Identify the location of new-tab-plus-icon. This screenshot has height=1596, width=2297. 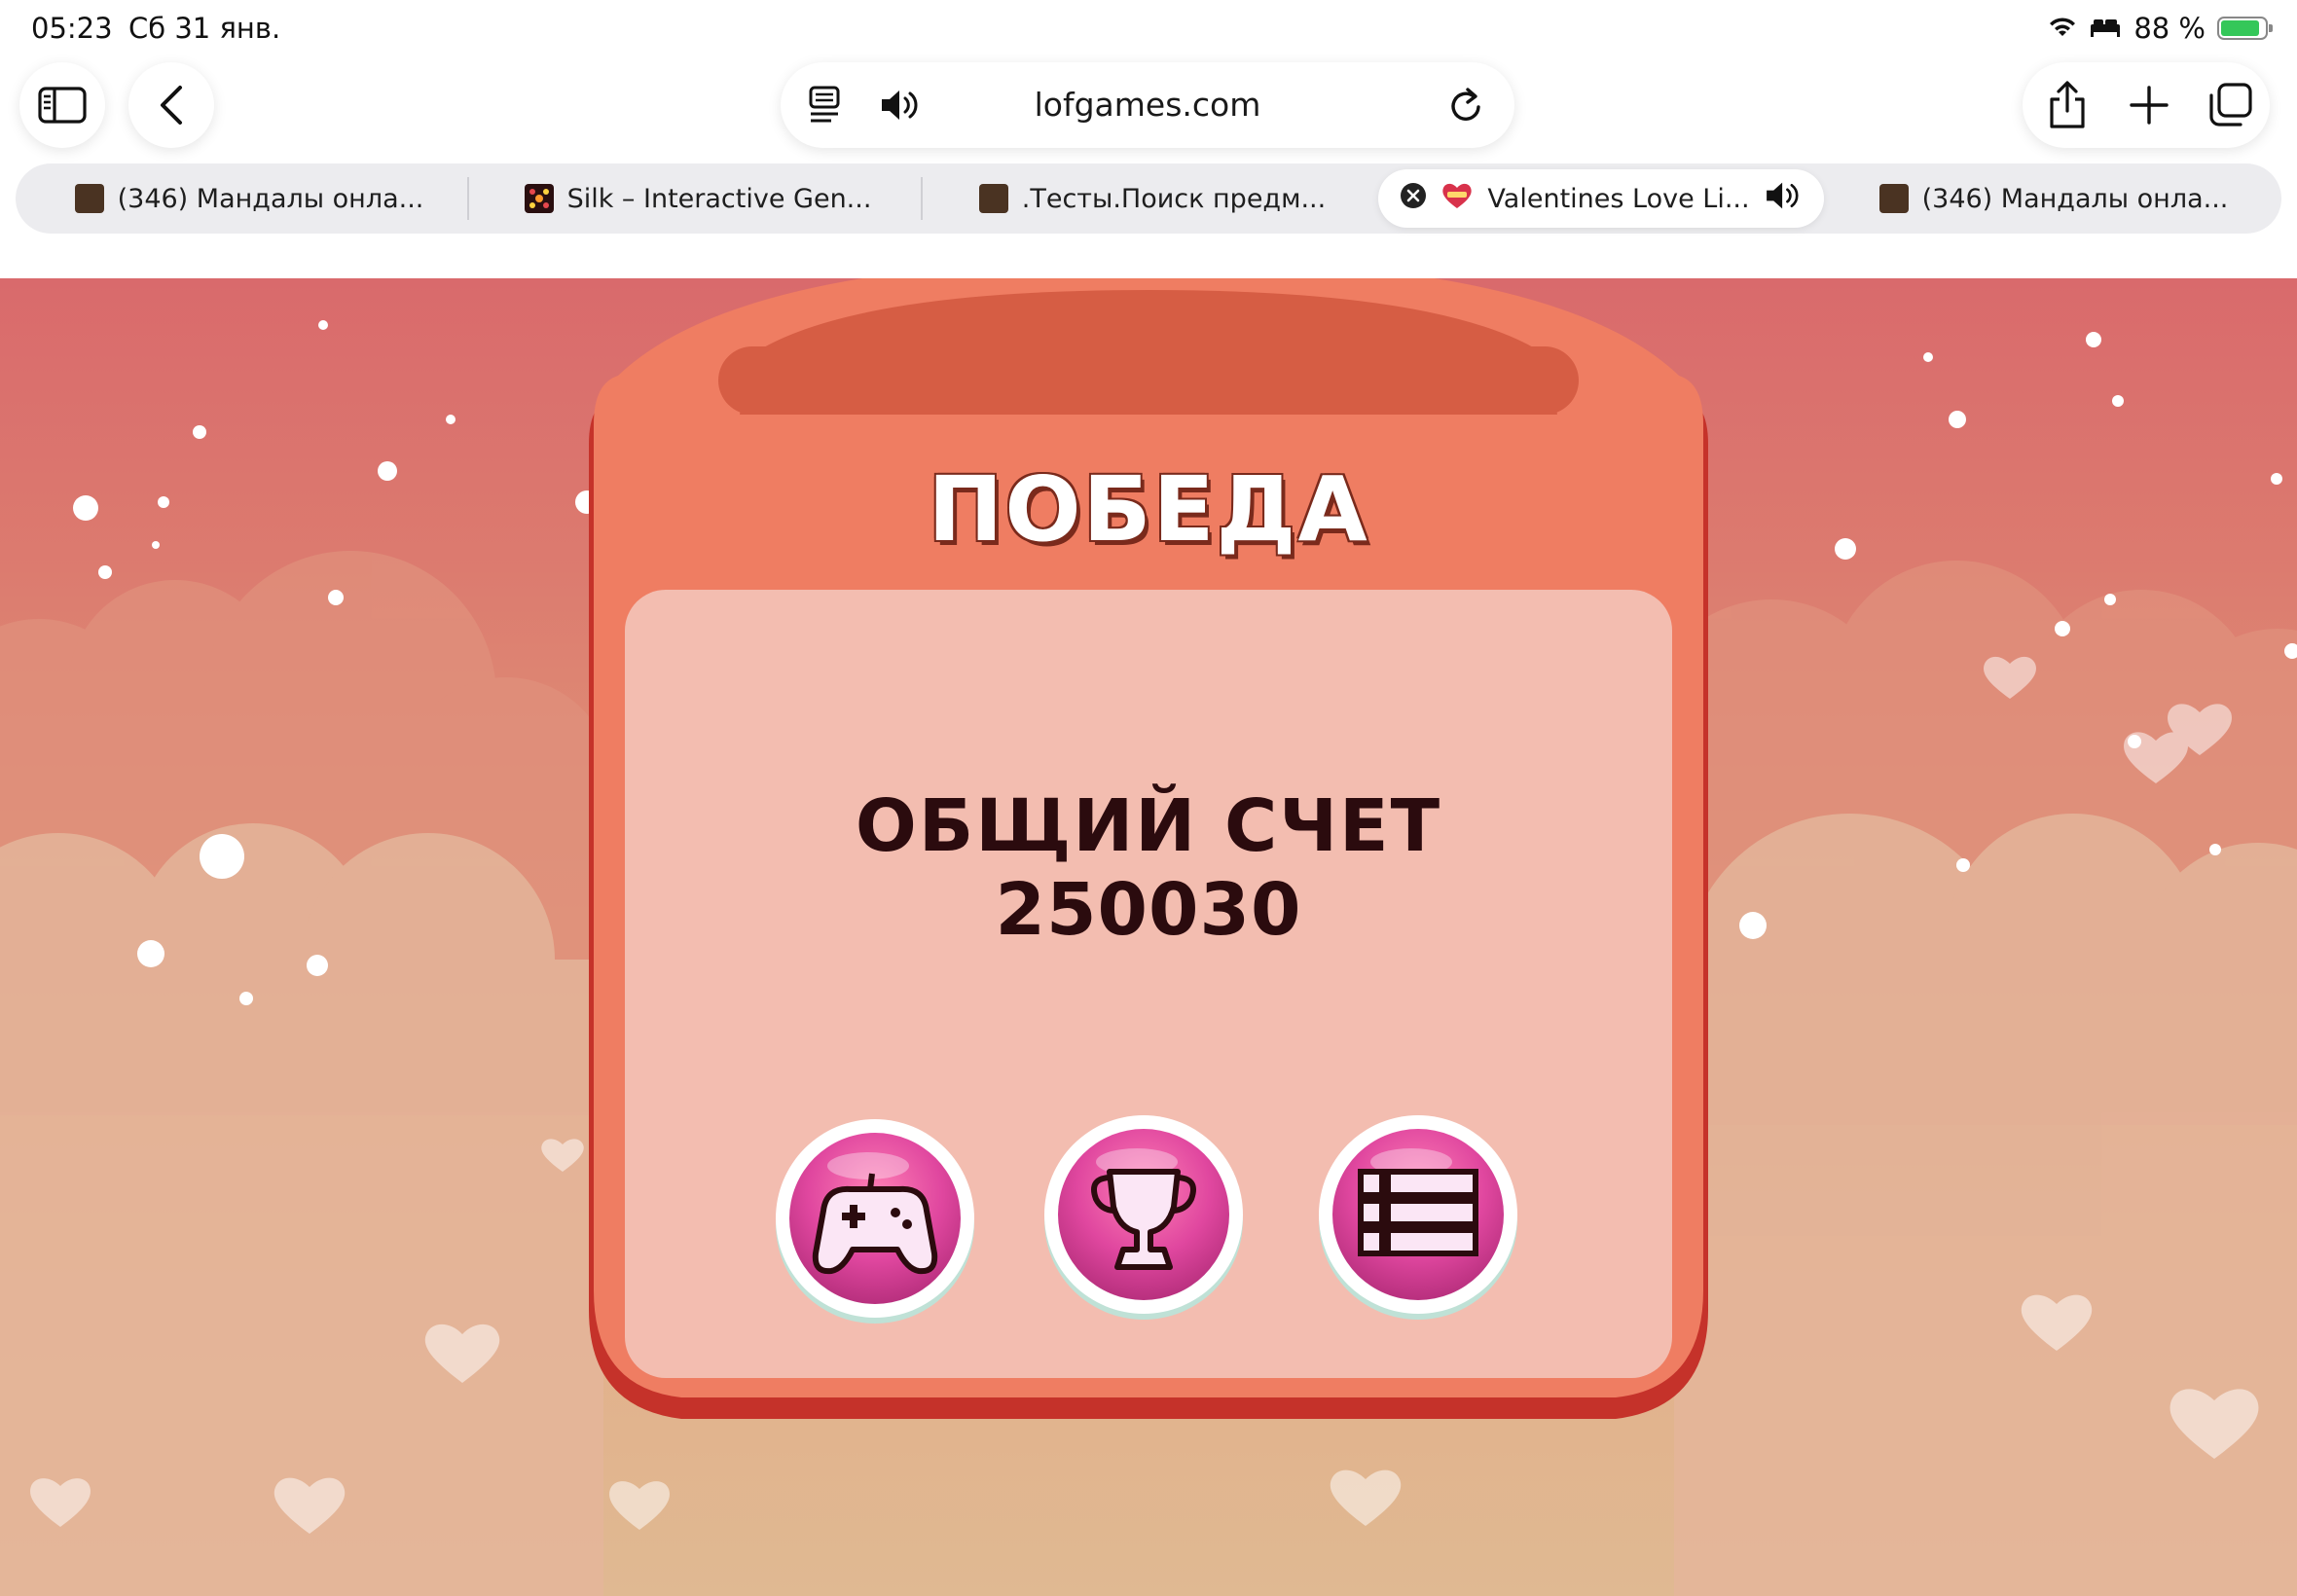
(2149, 105).